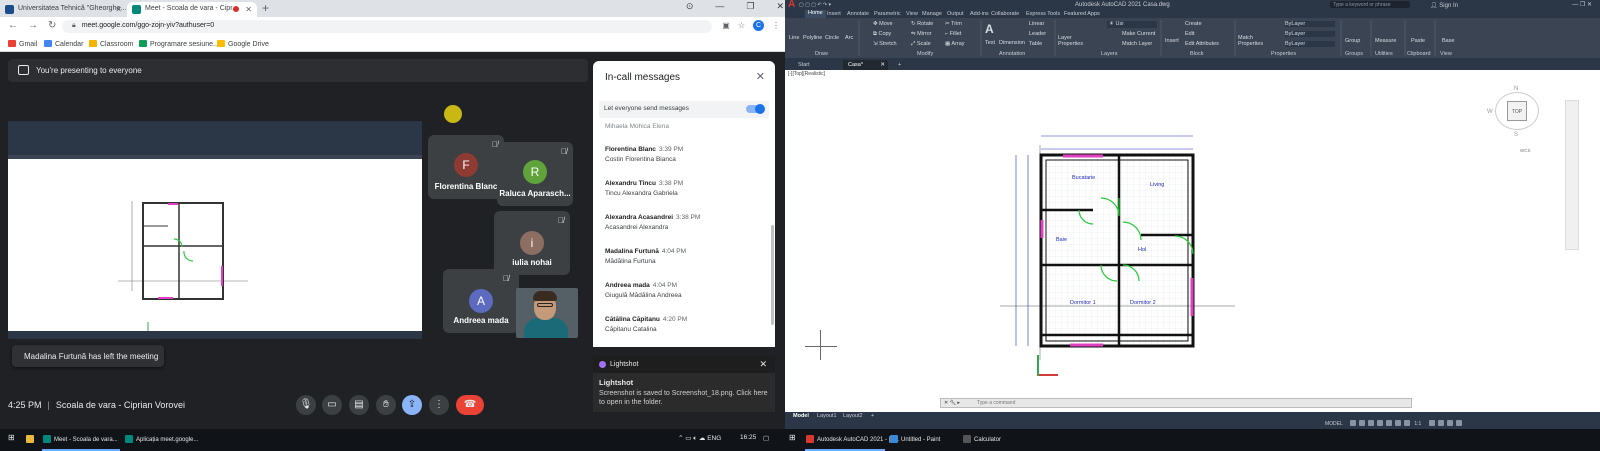 This screenshot has width=1600, height=451. Describe the element at coordinates (912, 14) in the screenshot. I see `ribbon-tab-view: View` at that location.